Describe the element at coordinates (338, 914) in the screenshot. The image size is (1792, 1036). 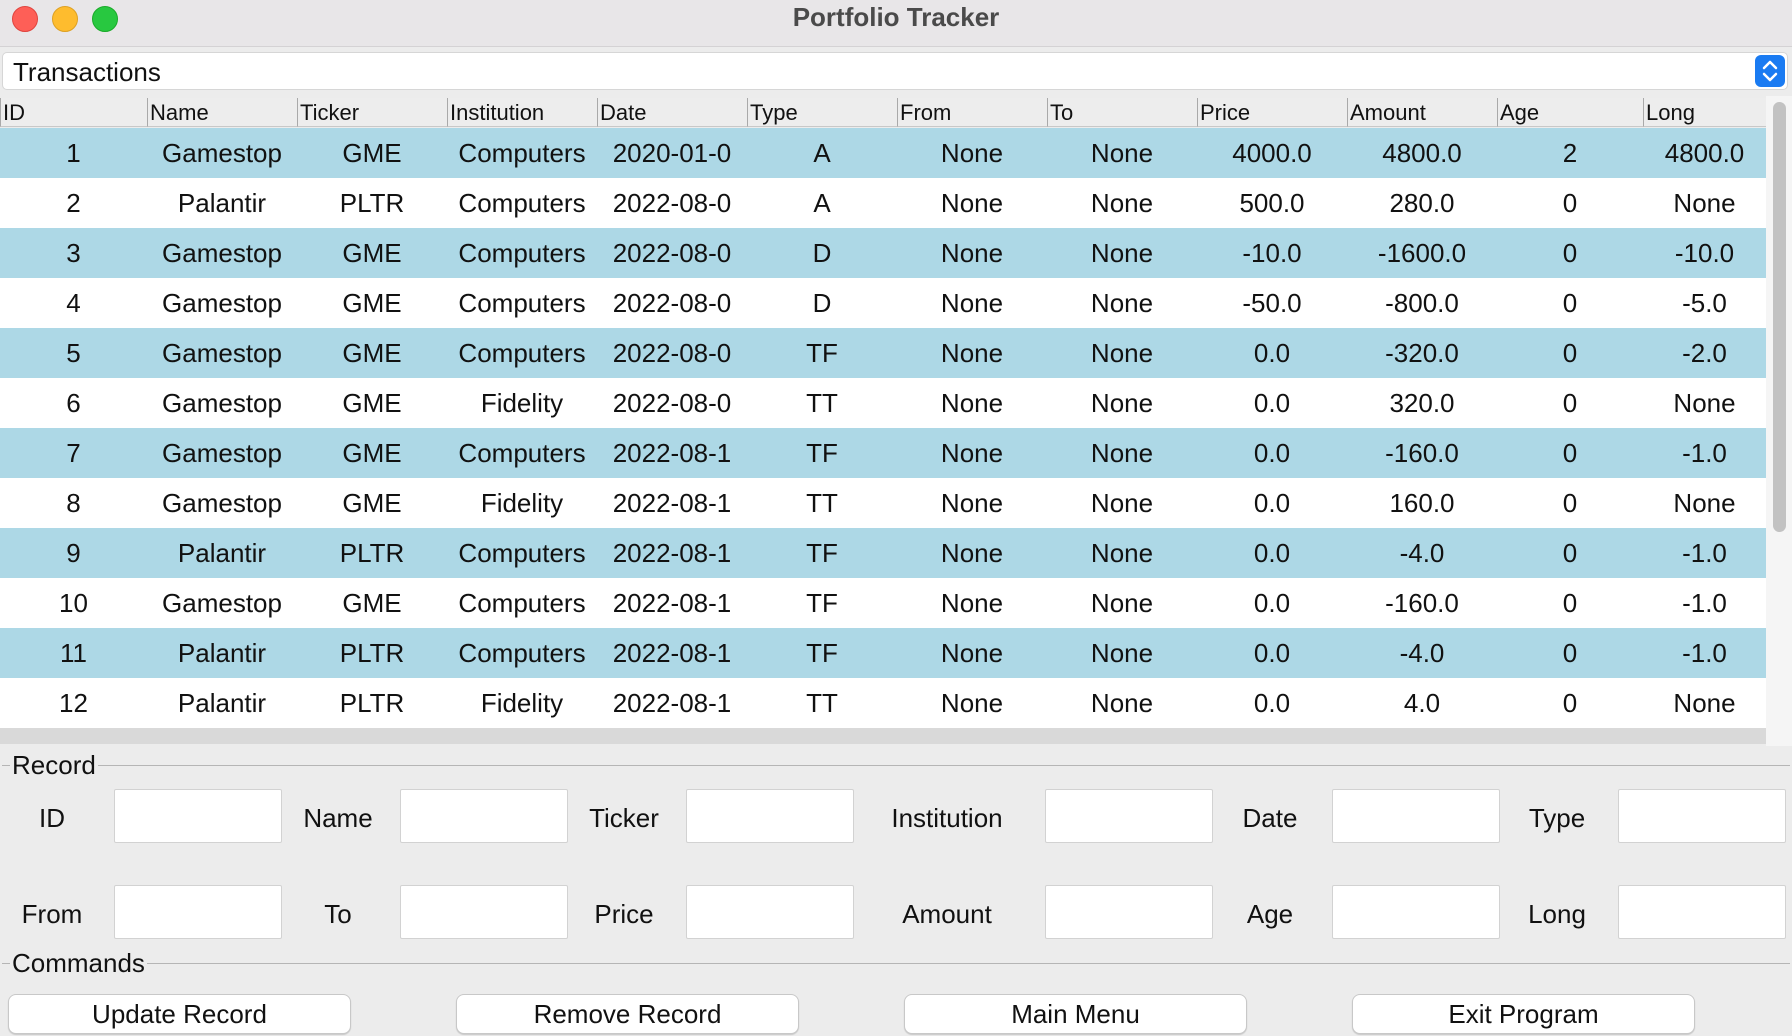
I see `record-label-to: To` at that location.